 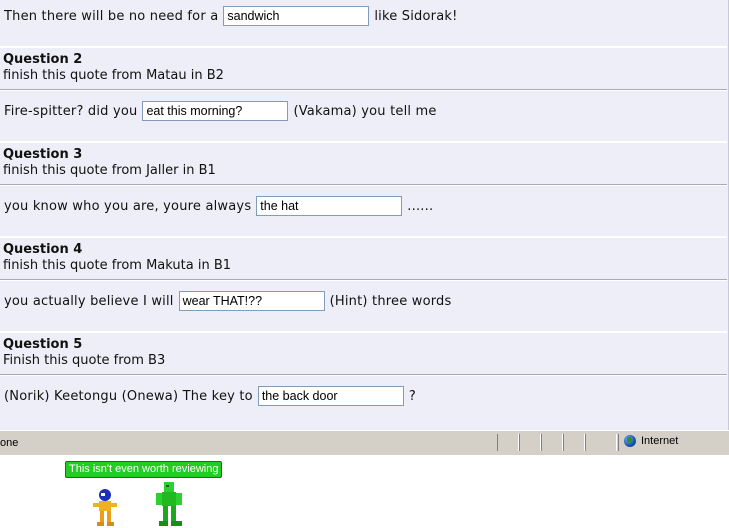 I want to click on answer-input-5: the back door, so click(x=330, y=396).